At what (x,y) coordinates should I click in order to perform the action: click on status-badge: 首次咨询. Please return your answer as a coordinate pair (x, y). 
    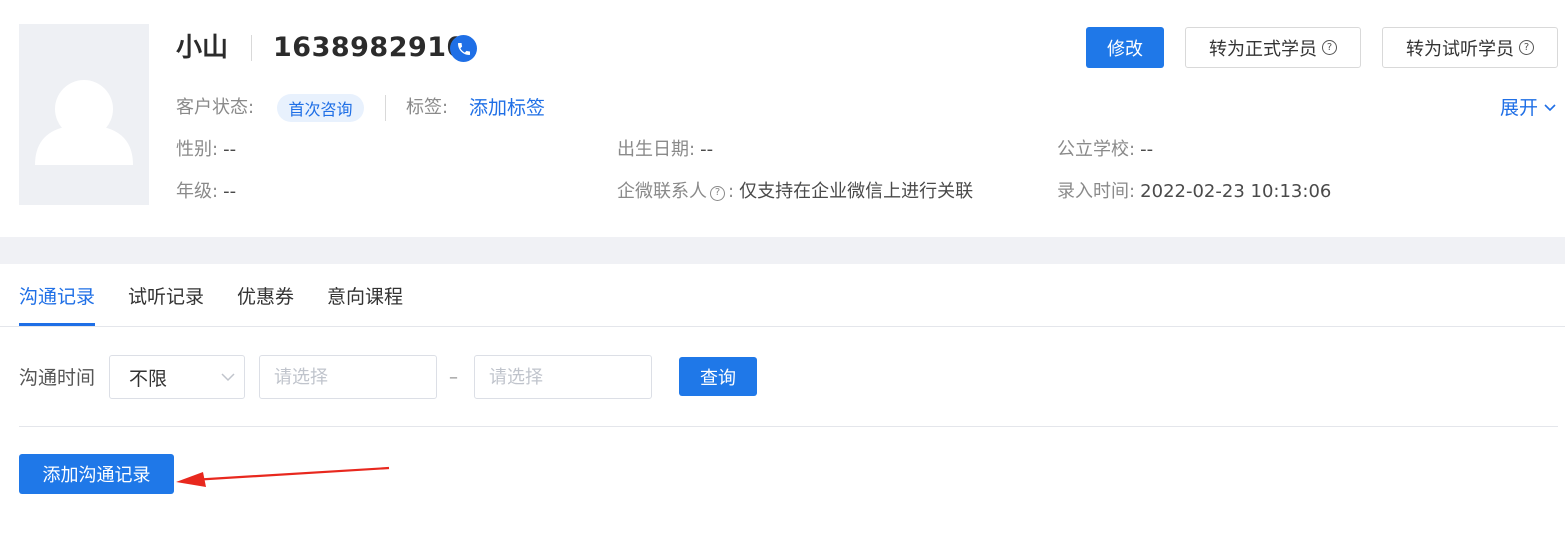
    Looking at the image, I should click on (320, 108).